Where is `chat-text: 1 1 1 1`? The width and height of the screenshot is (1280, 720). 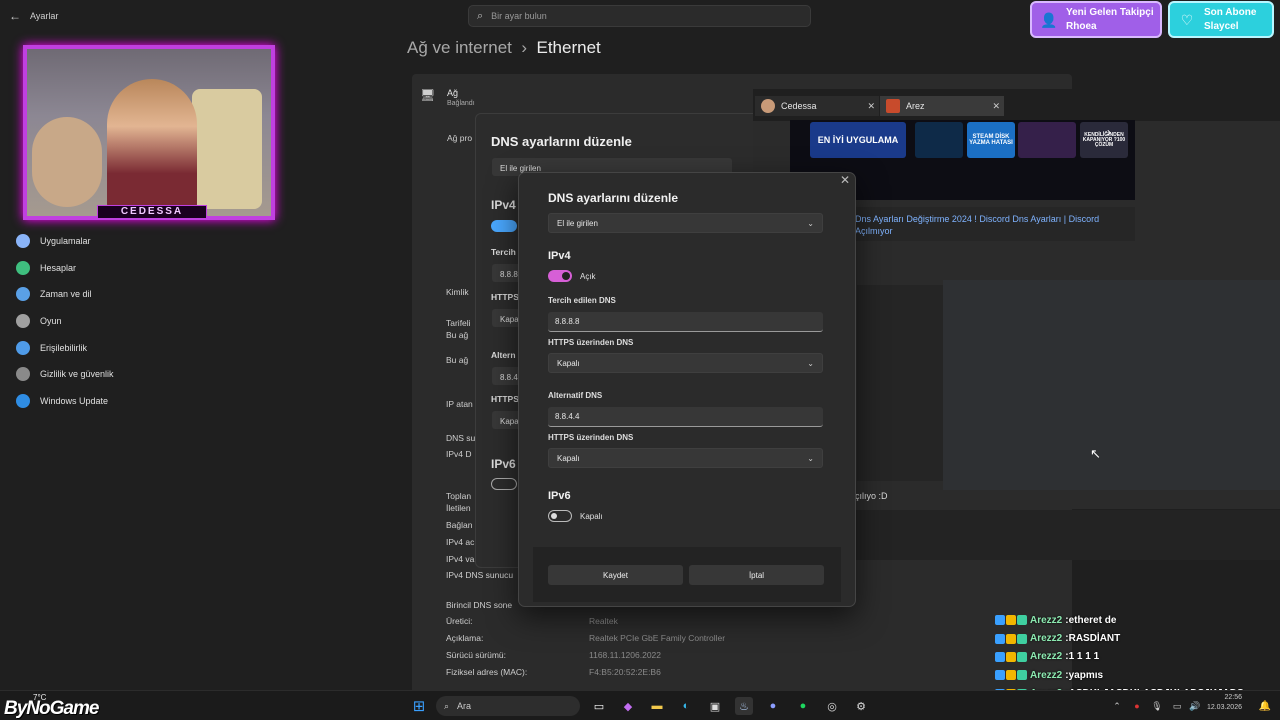
chat-text: 1 1 1 1 is located at coordinates (1084, 657).